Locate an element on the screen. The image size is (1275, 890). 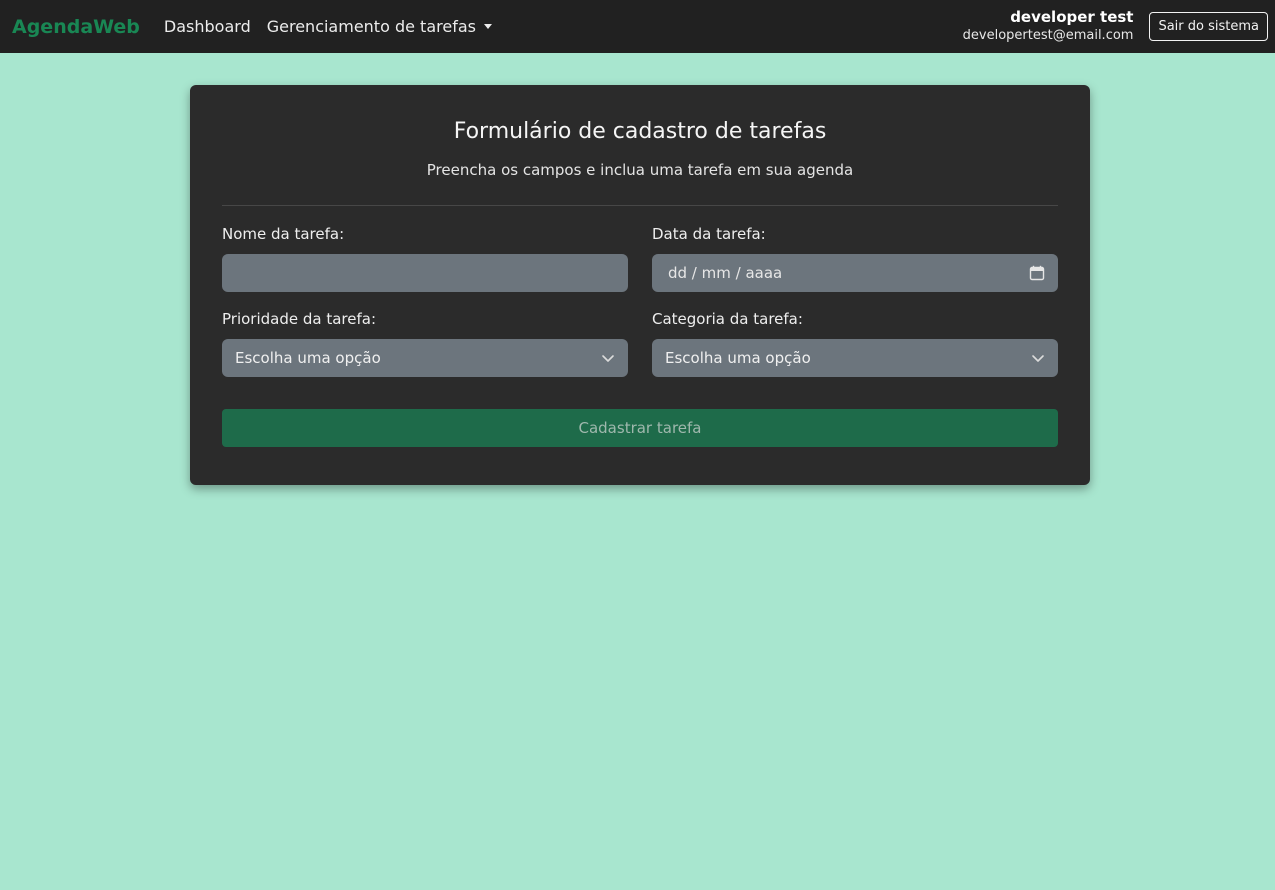
priority-selected-value: Escolha uma opção is located at coordinates (308, 358).